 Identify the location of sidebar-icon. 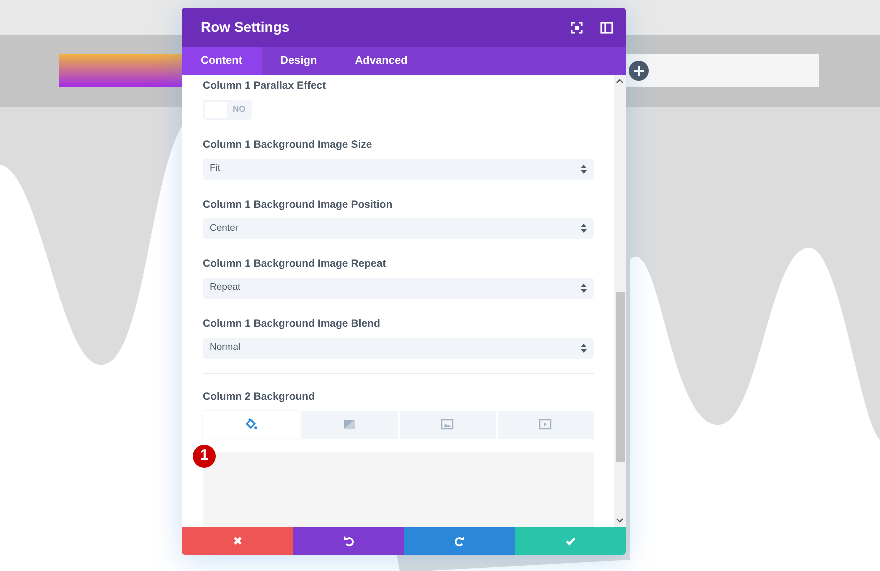
(607, 27).